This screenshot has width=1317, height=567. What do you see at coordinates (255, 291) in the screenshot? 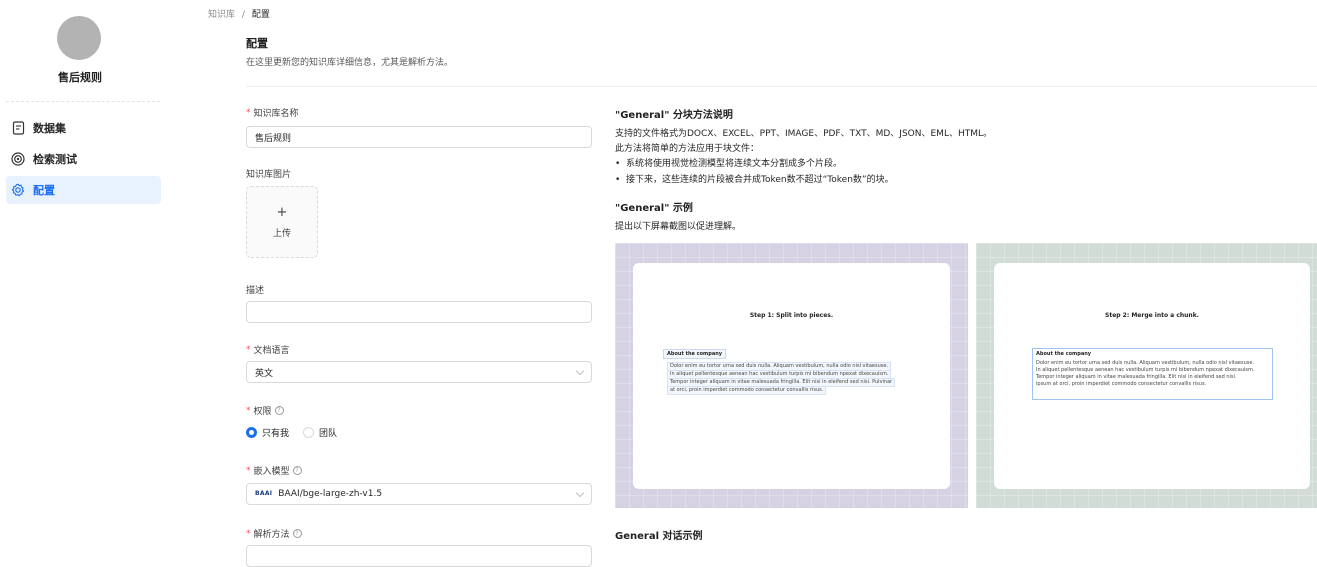
I see `description-label: 描述` at bounding box center [255, 291].